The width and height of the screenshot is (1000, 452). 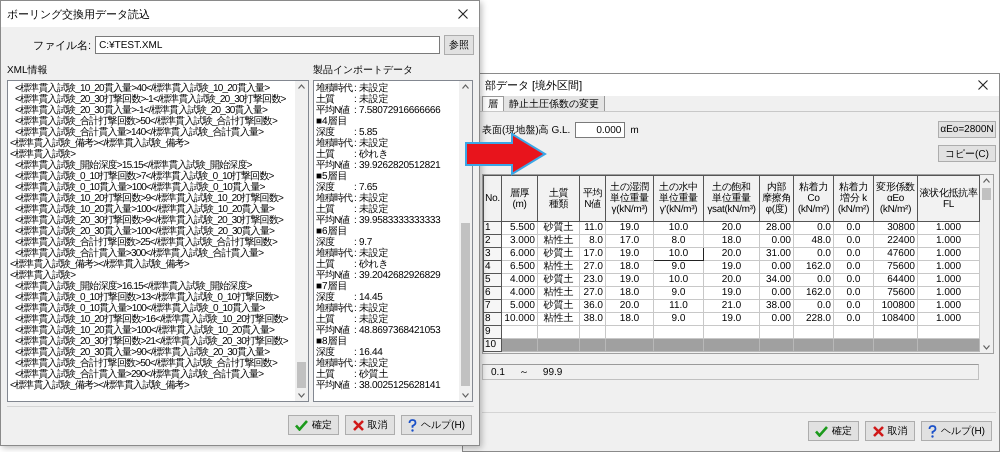 What do you see at coordinates (777, 228) in the screenshot?
I see `table-cell: 28.00` at bounding box center [777, 228].